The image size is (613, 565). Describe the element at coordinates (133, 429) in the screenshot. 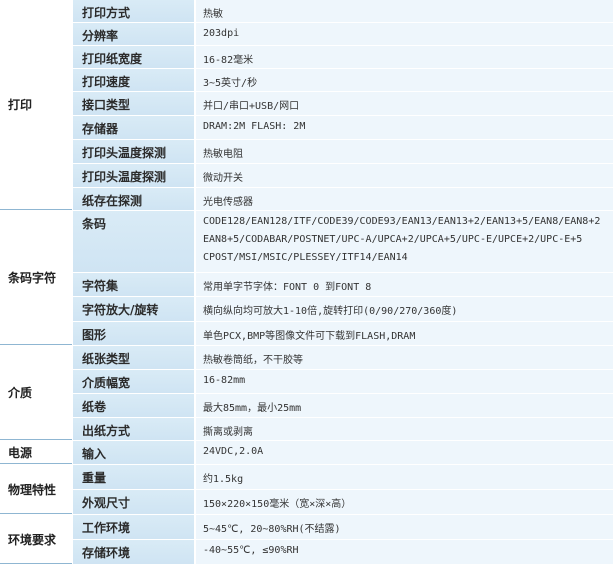

I see `spec-label: 出纸方式` at that location.